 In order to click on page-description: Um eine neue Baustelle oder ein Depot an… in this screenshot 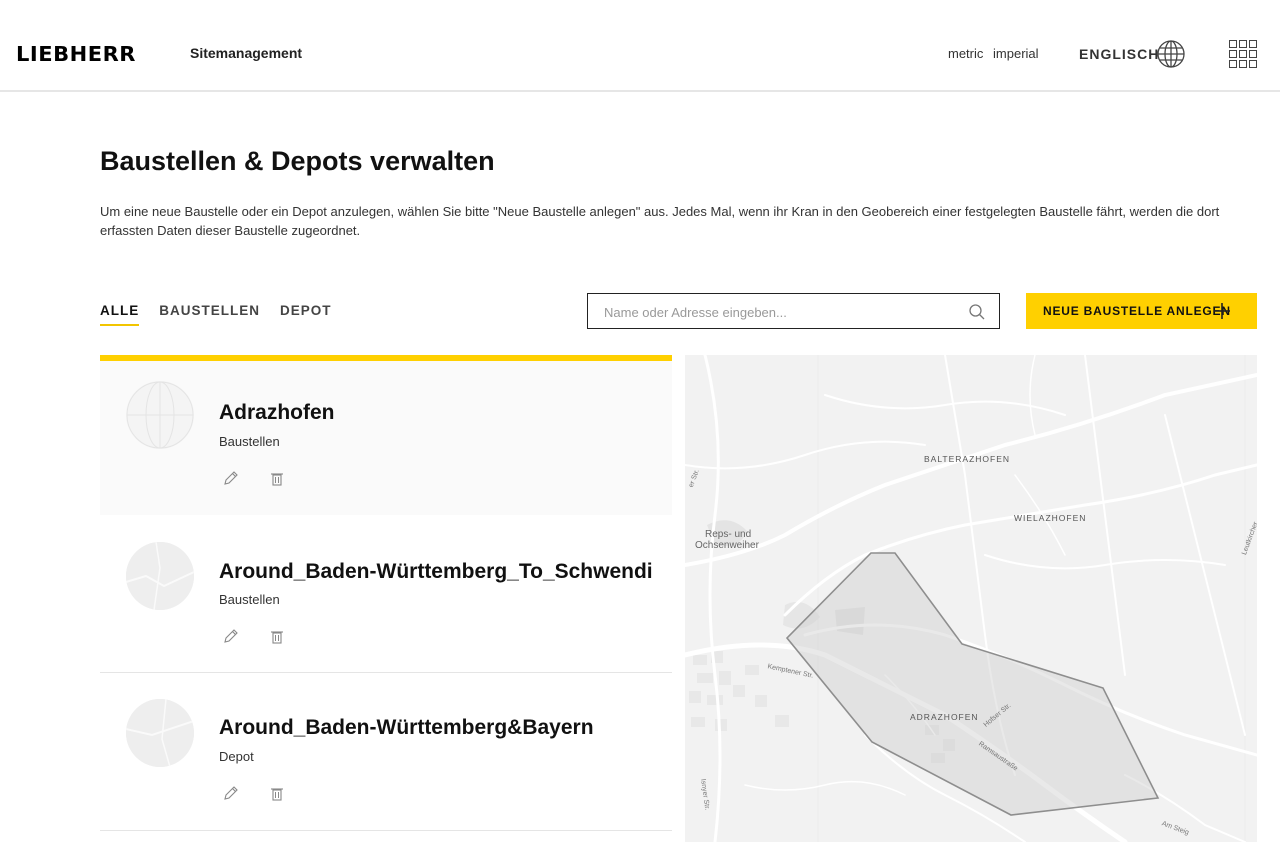, I will do `click(660, 221)`.